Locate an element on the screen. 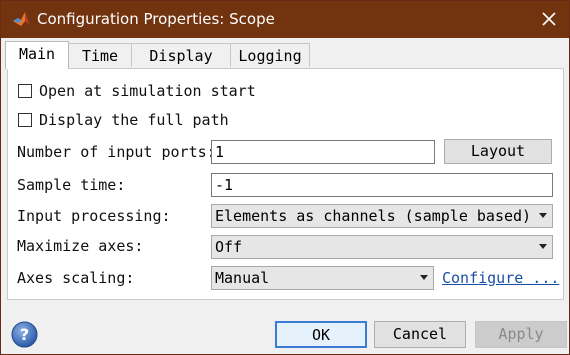 The width and height of the screenshot is (570, 355). maximize-axes-label: Maximize axes: is located at coordinates (80, 246).